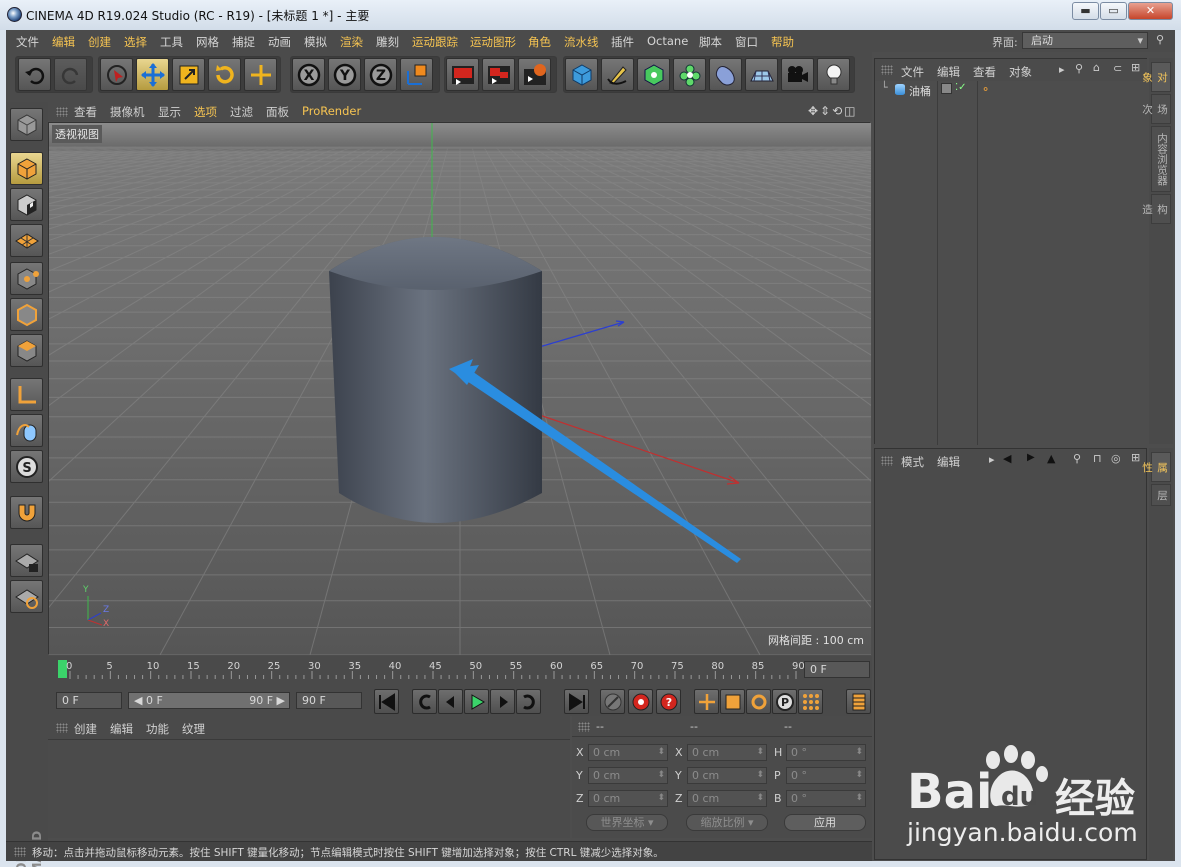  I want to click on menu-window: 窗口, so click(746, 42).